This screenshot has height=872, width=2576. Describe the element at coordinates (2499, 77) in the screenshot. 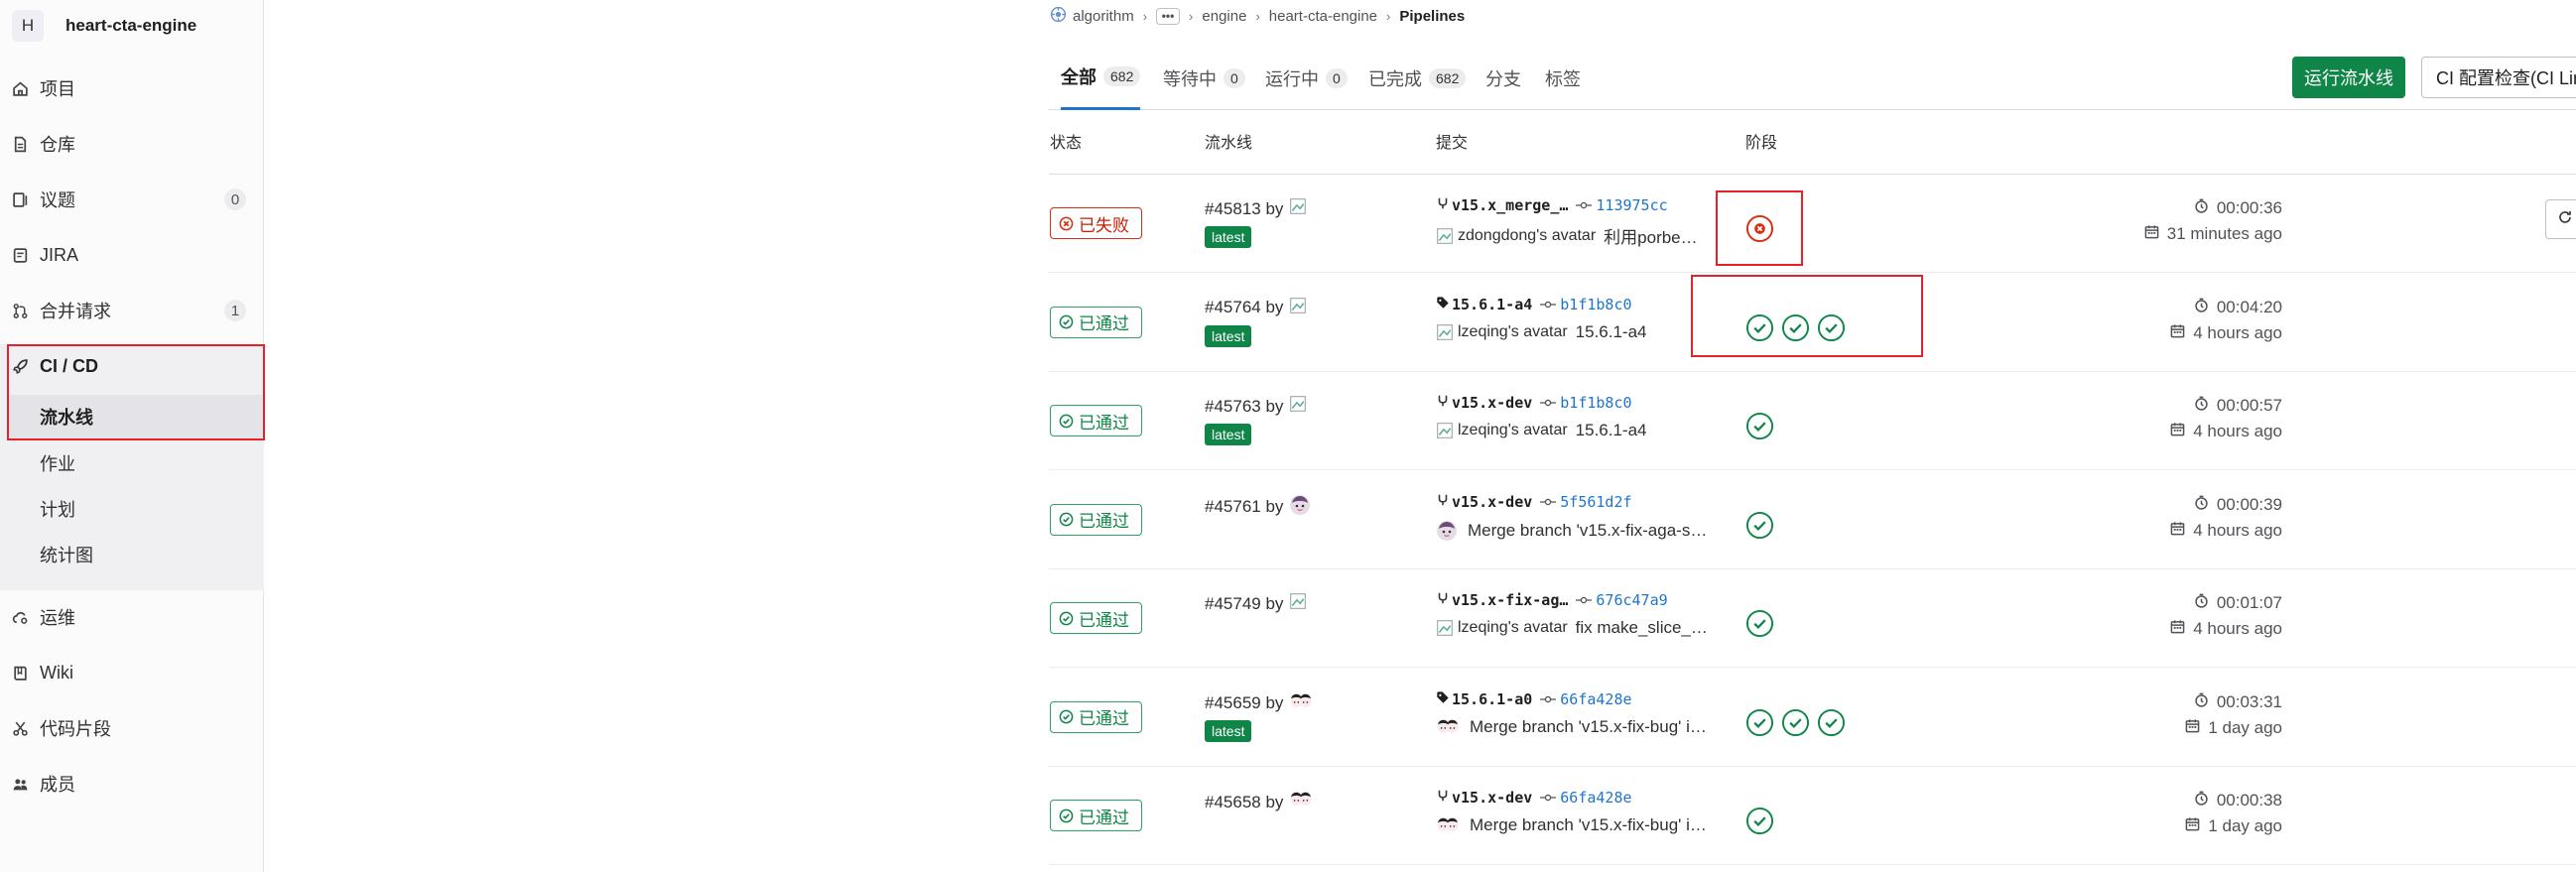

I see `ci-lint-button: CI 配置检查(CI Lint)` at that location.